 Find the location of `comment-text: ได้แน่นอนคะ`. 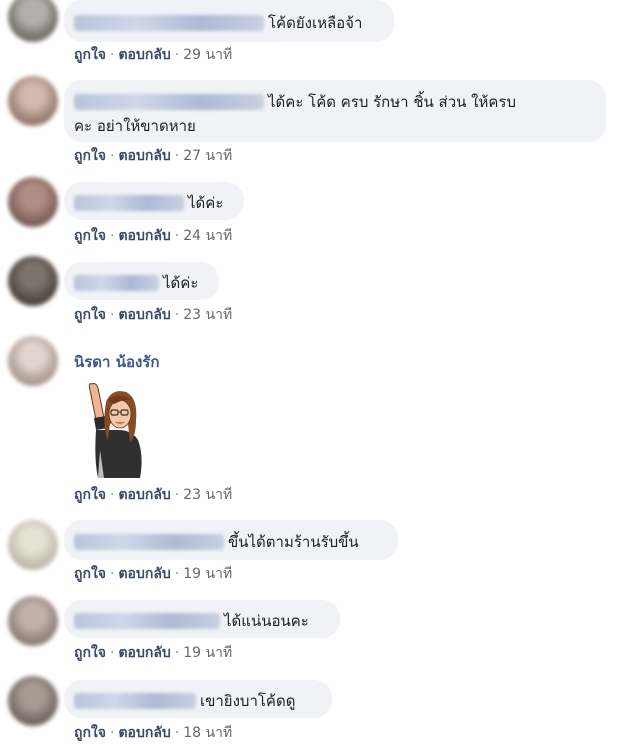

comment-text: ได้แน่นอนคะ is located at coordinates (266, 621).